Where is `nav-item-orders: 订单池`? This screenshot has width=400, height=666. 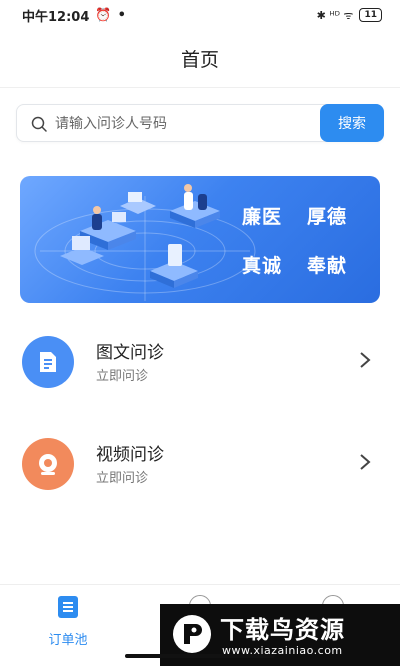 nav-item-orders: 订单池 is located at coordinates (68, 621).